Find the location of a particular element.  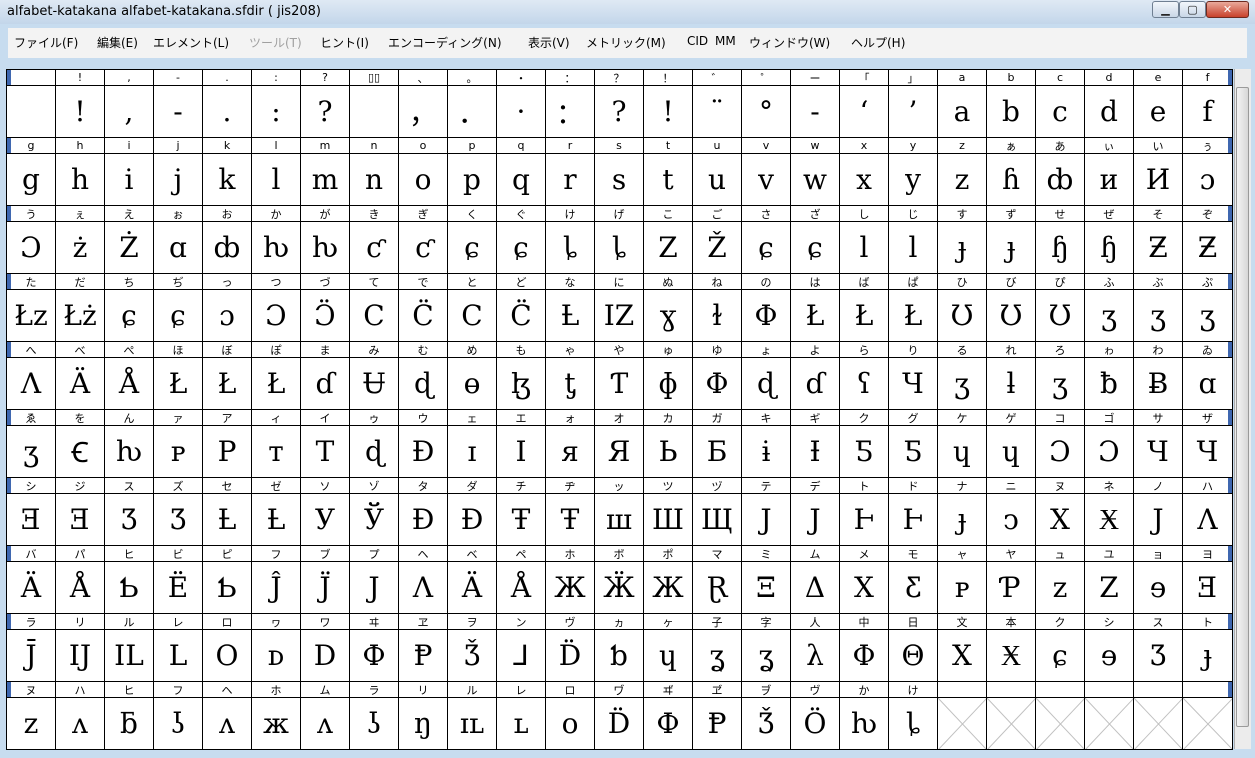

glyph-cell: ばŁ is located at coordinates (864, 308).